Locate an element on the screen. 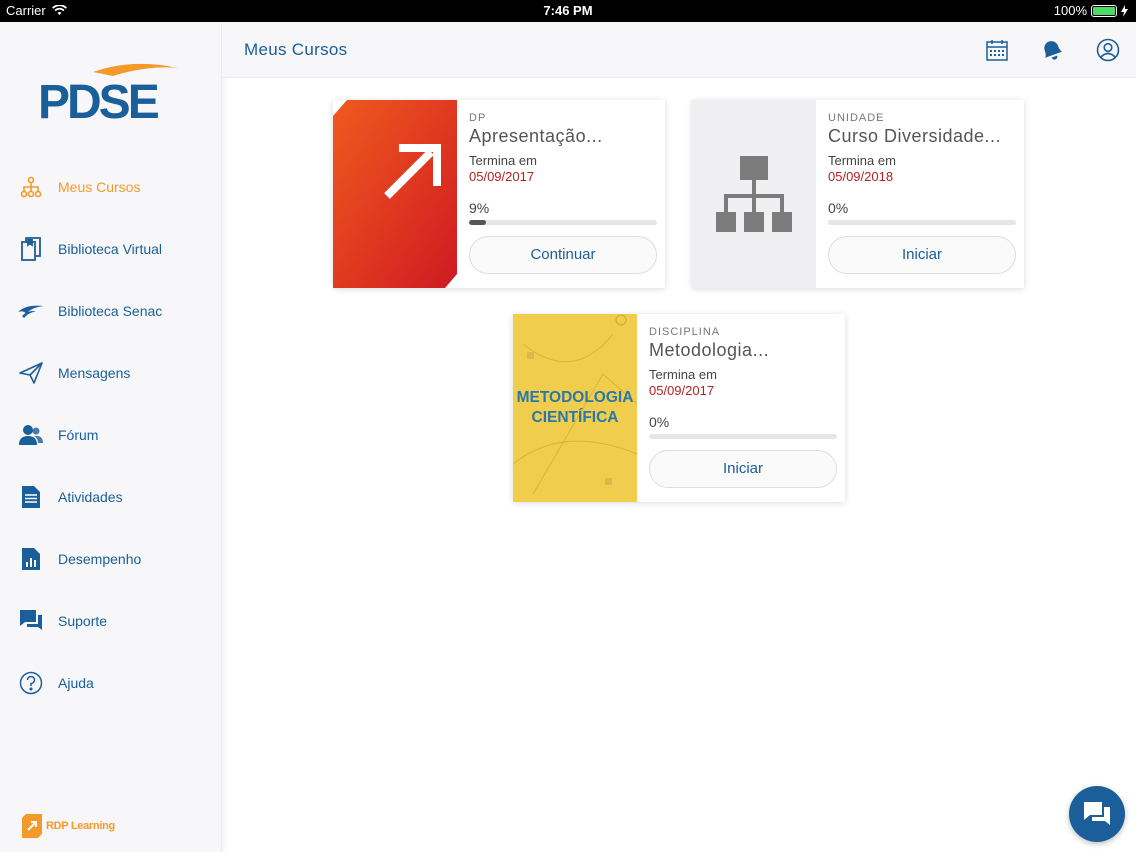 The width and height of the screenshot is (1136, 852). rdp-logo-icon is located at coordinates (32, 826).